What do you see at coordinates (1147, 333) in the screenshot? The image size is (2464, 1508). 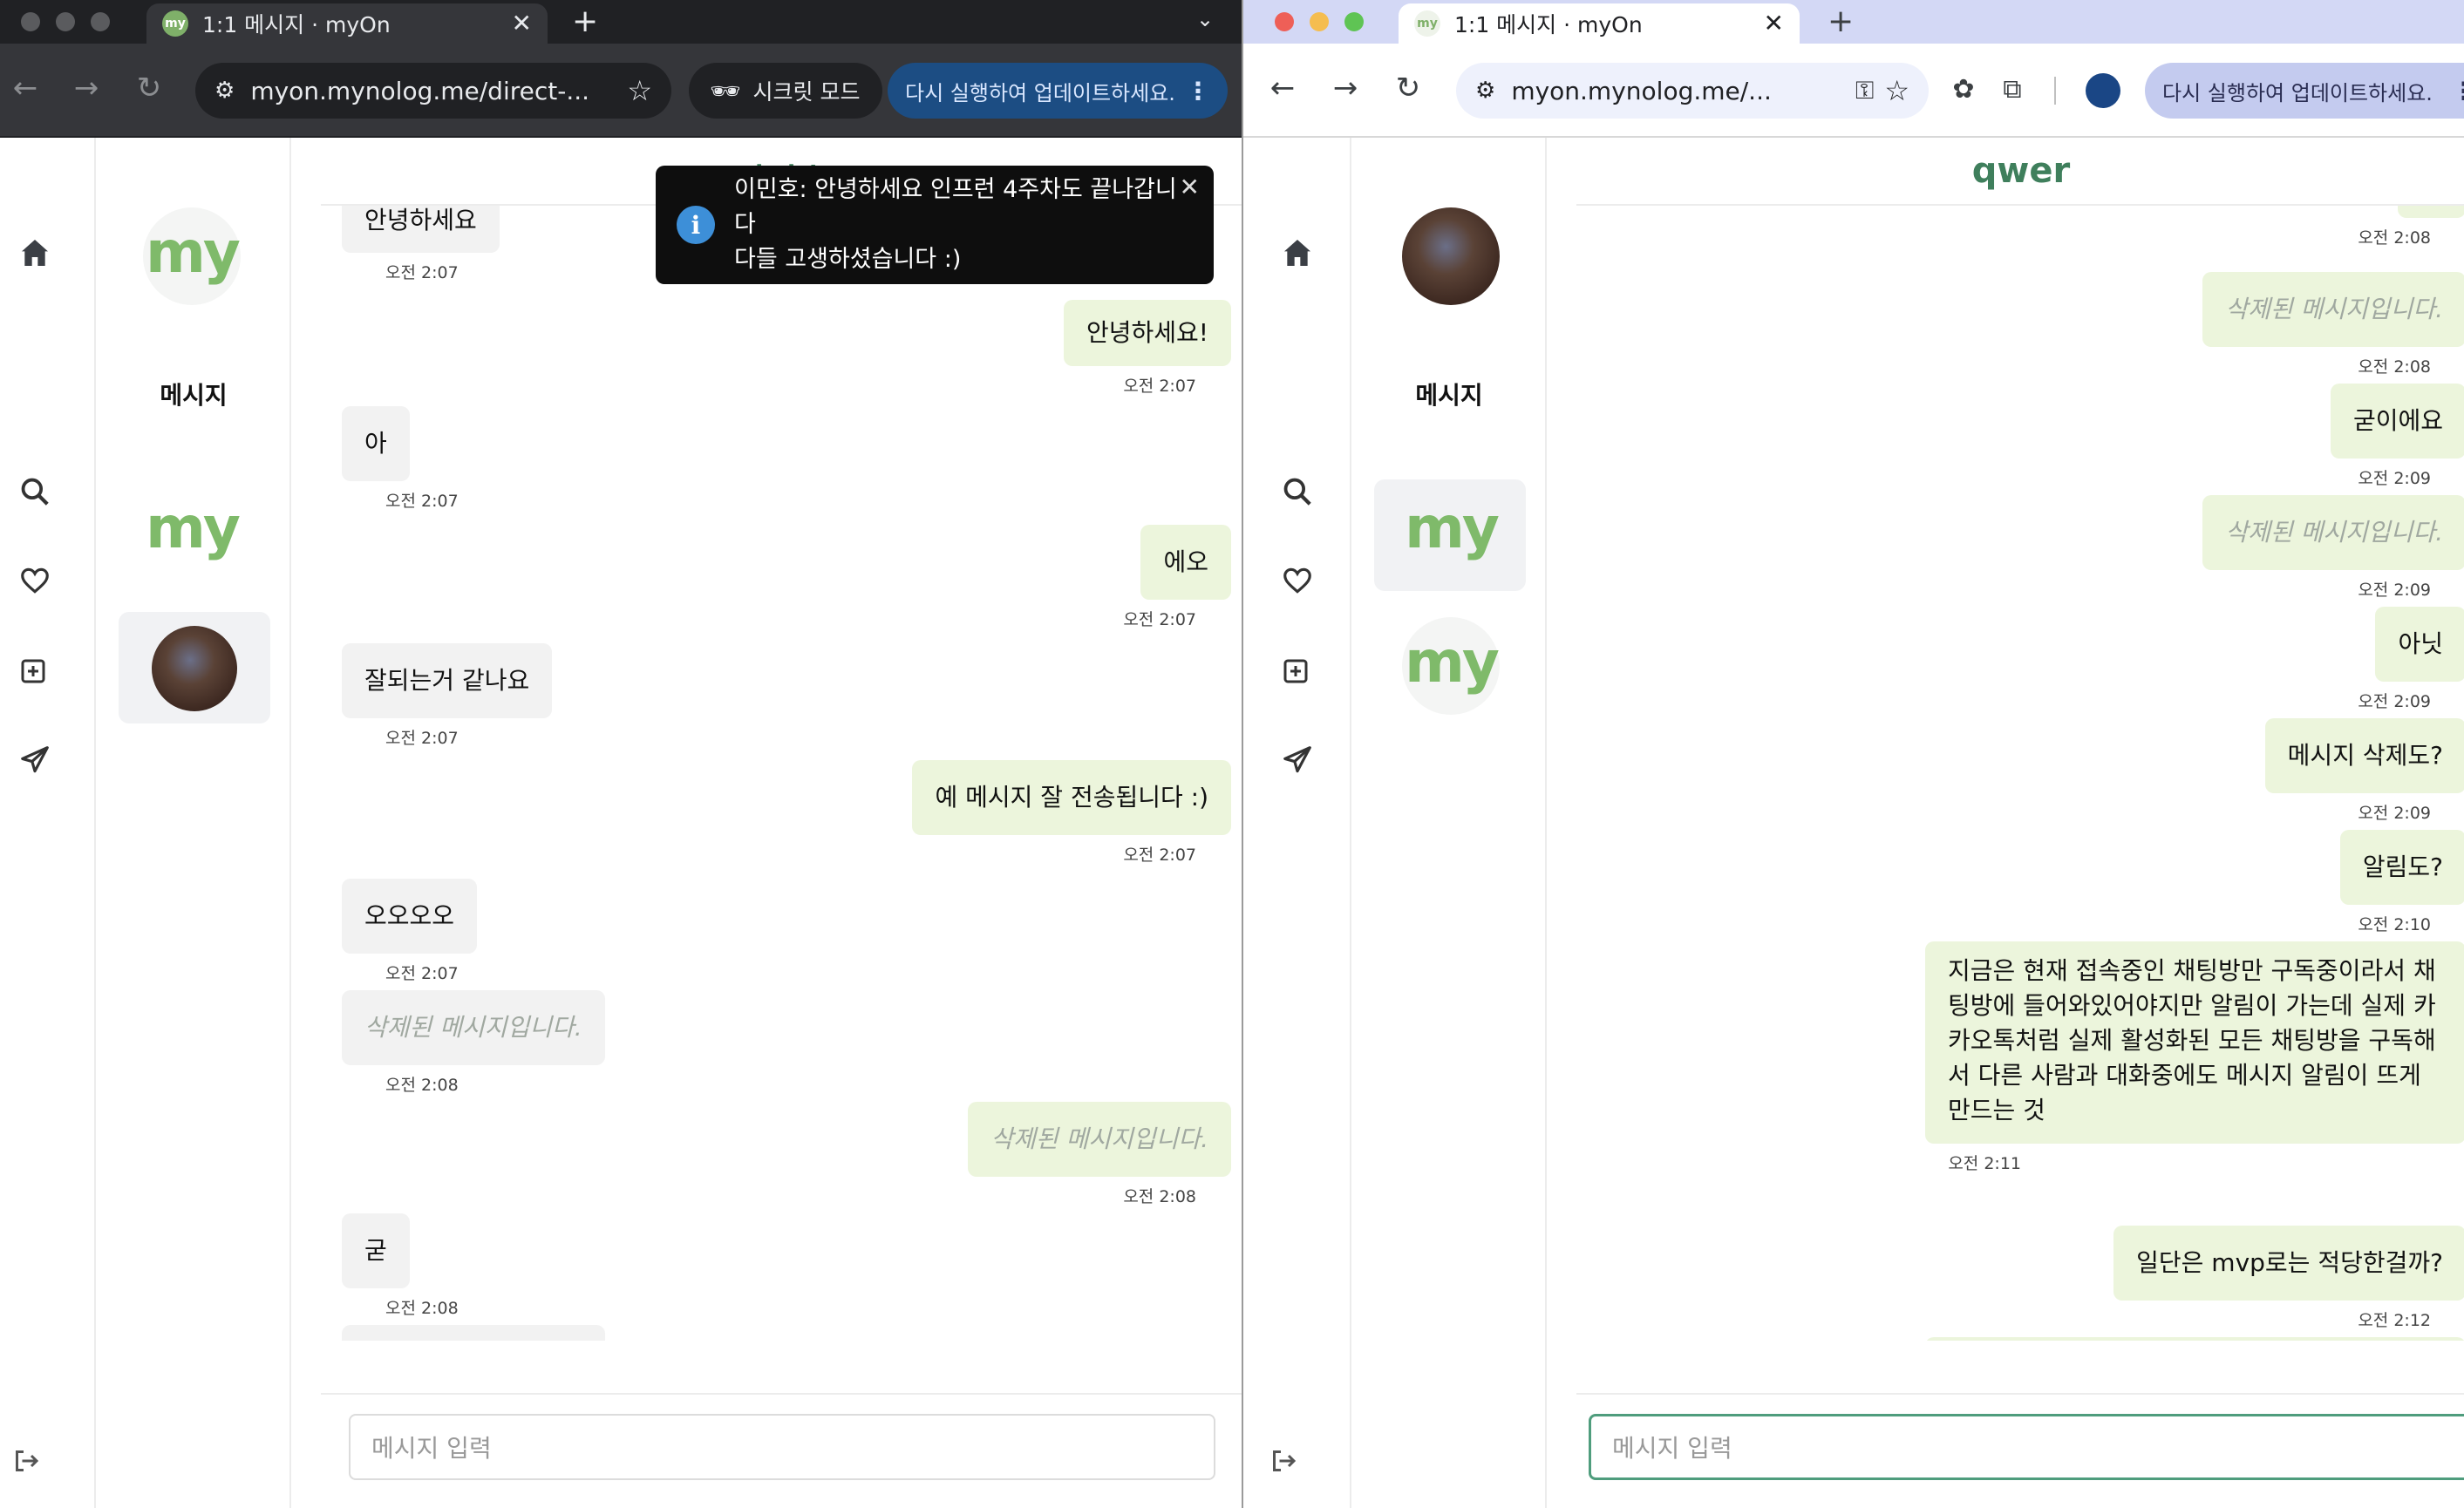 I see `message-bubble: 안녕하세요!` at bounding box center [1147, 333].